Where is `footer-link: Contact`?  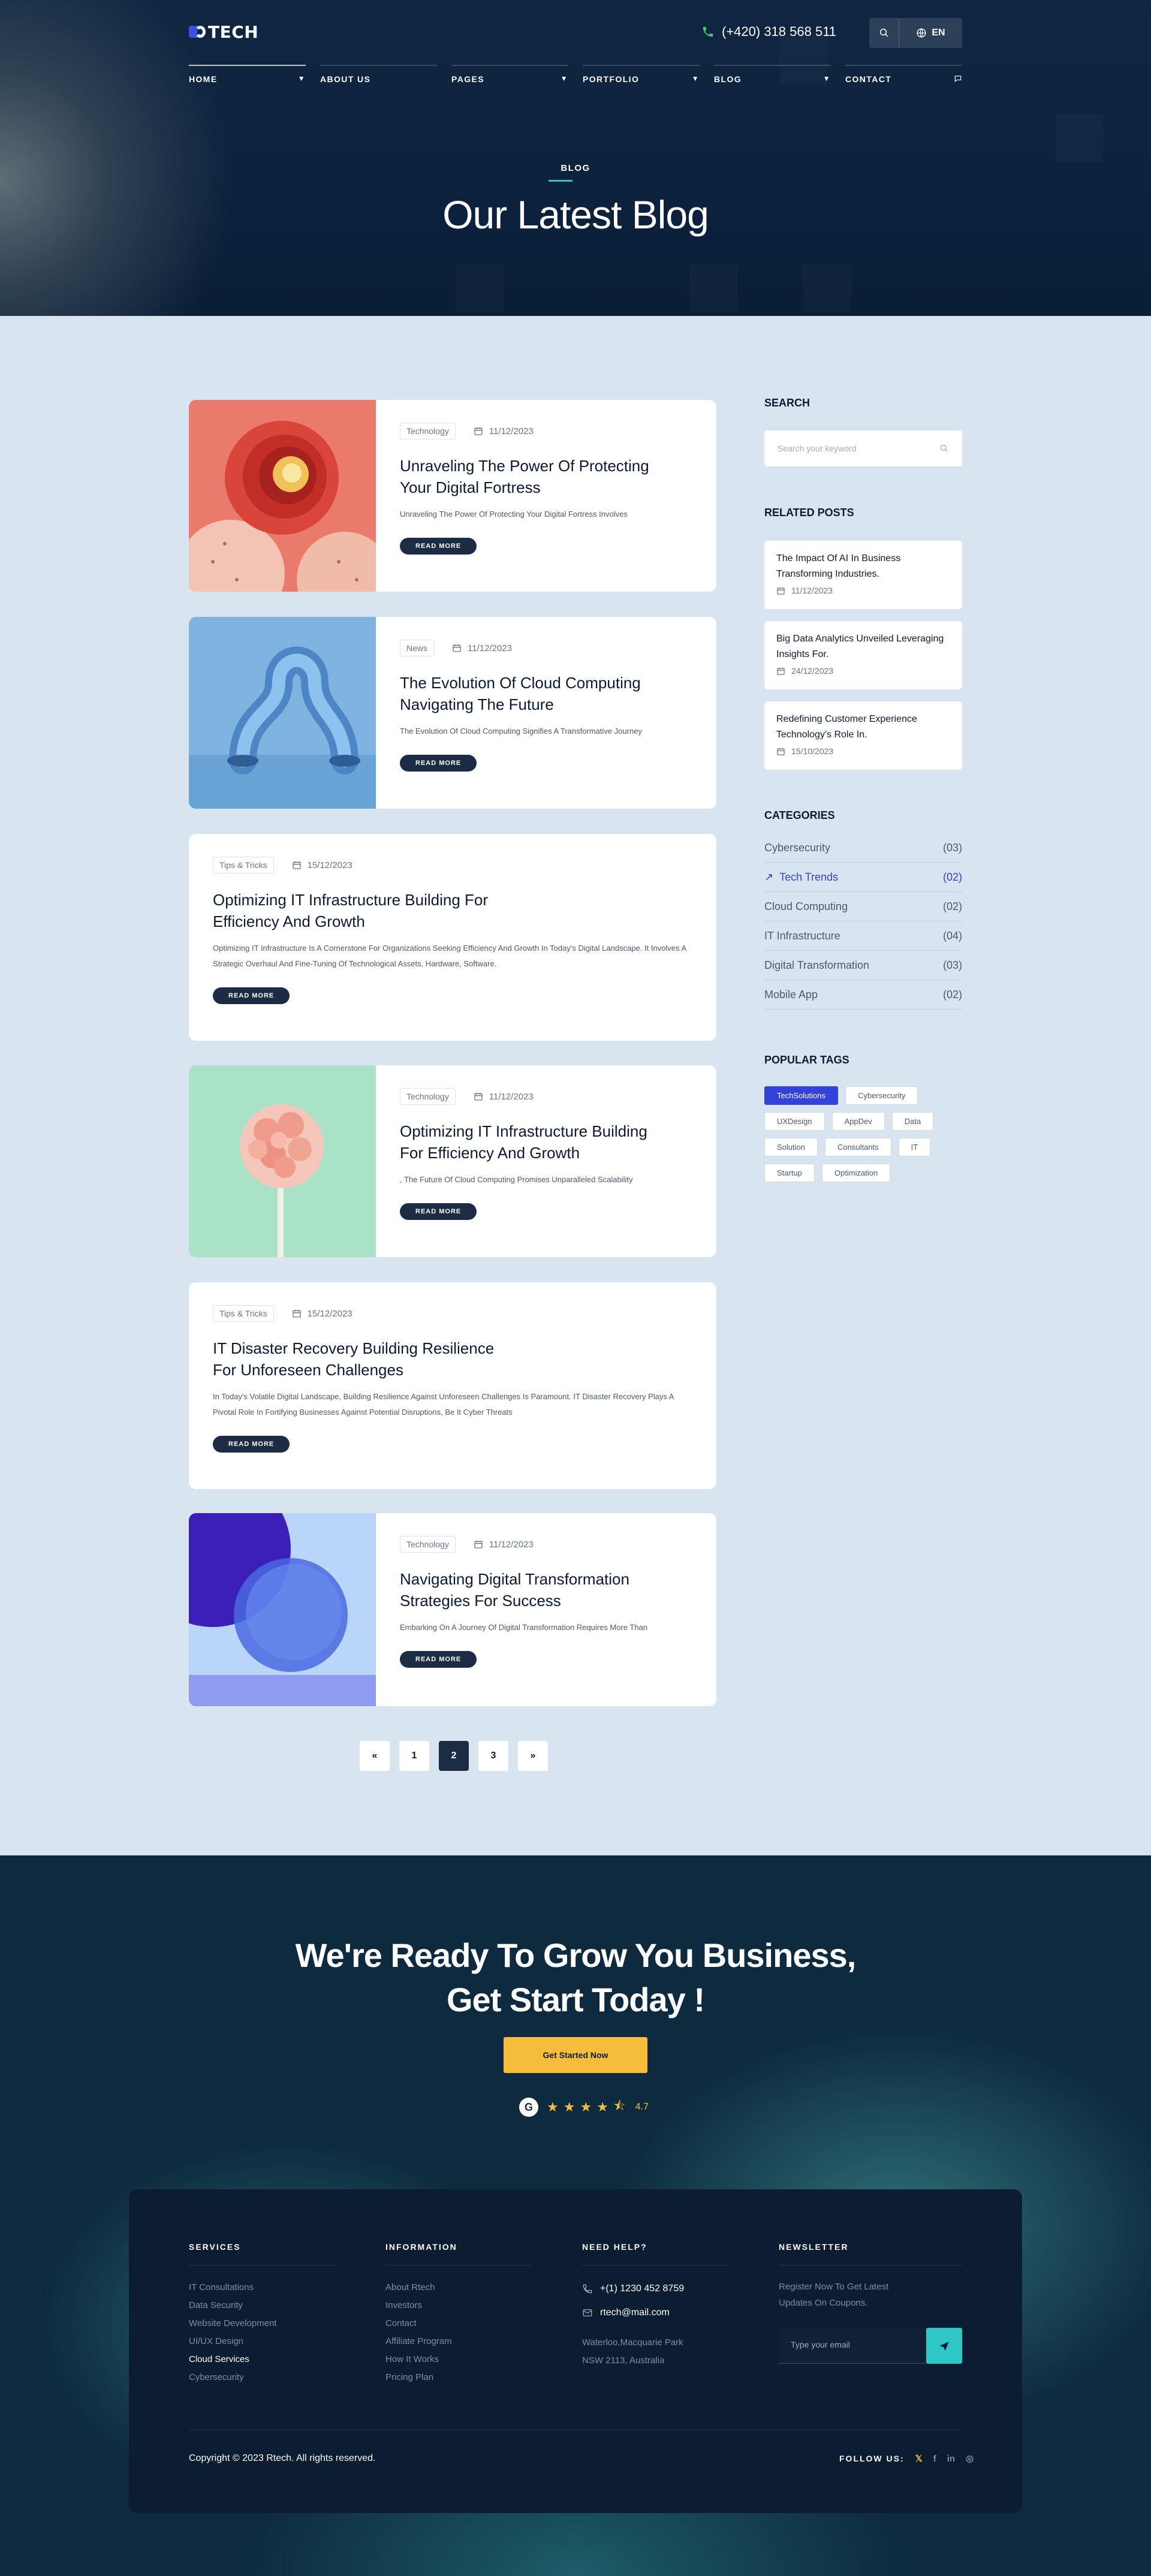 footer-link: Contact is located at coordinates (458, 2324).